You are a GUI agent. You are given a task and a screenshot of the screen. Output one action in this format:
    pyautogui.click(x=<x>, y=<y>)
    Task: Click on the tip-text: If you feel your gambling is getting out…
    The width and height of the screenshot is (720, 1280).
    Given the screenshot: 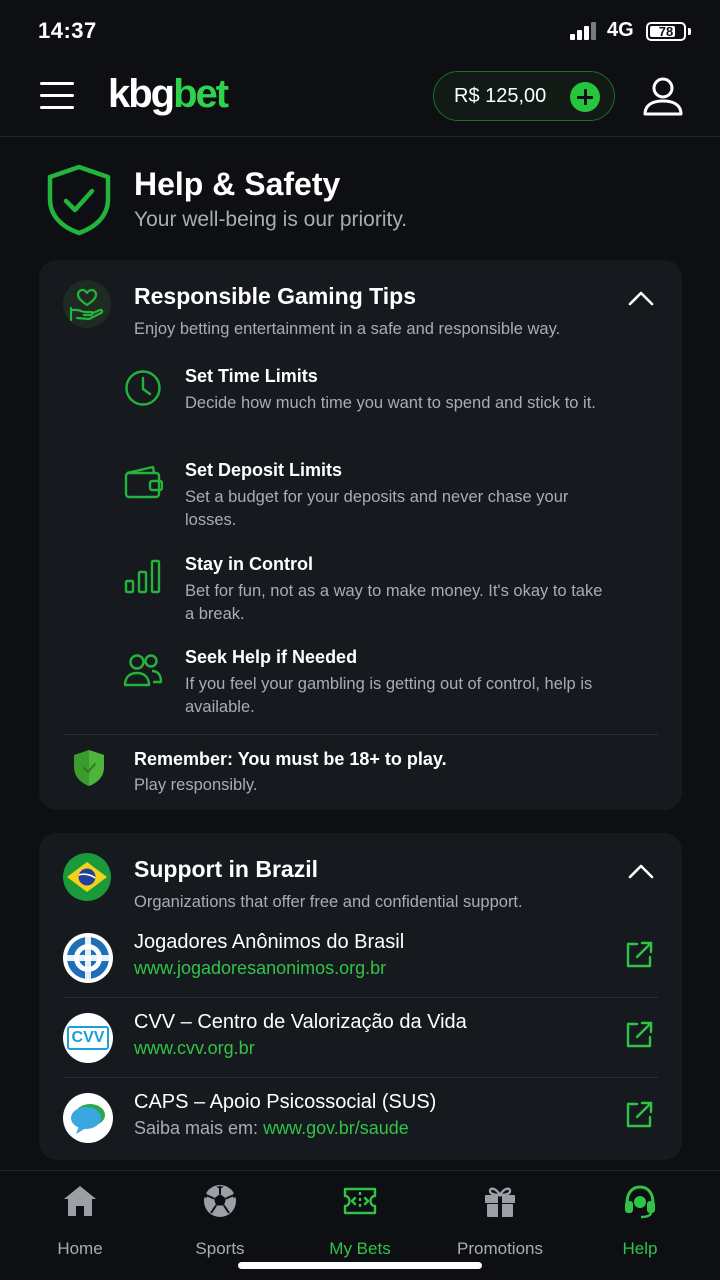 What is the action you would take?
    pyautogui.click(x=389, y=695)
    